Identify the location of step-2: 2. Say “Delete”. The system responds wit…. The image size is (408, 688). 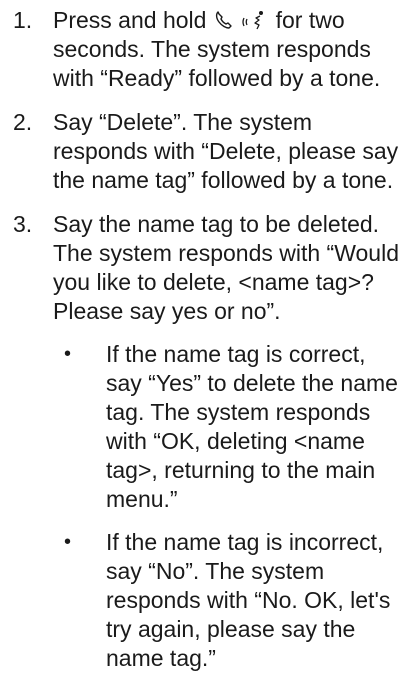
(204, 151).